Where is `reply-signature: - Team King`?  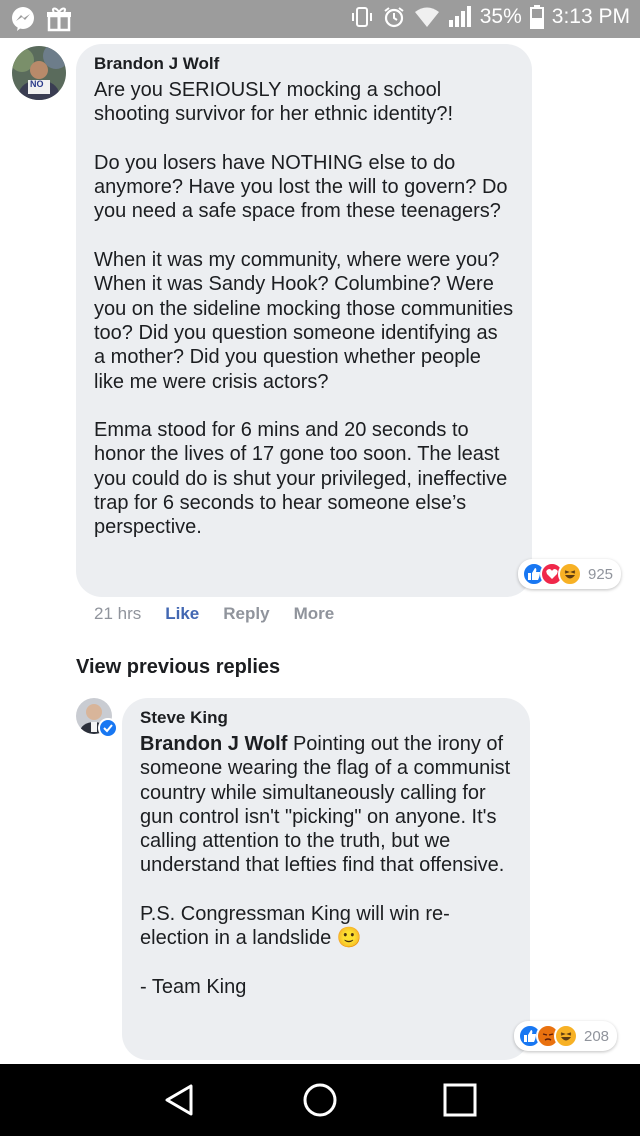
reply-signature: - Team King is located at coordinates (193, 986).